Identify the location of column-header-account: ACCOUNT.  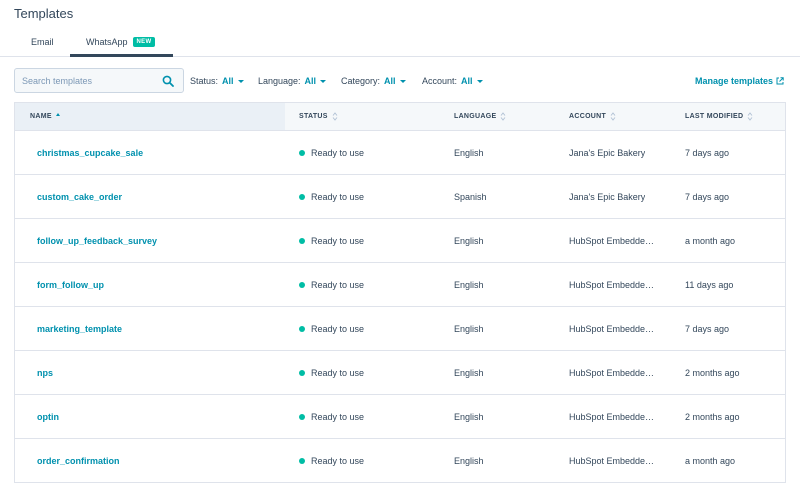
(592, 116).